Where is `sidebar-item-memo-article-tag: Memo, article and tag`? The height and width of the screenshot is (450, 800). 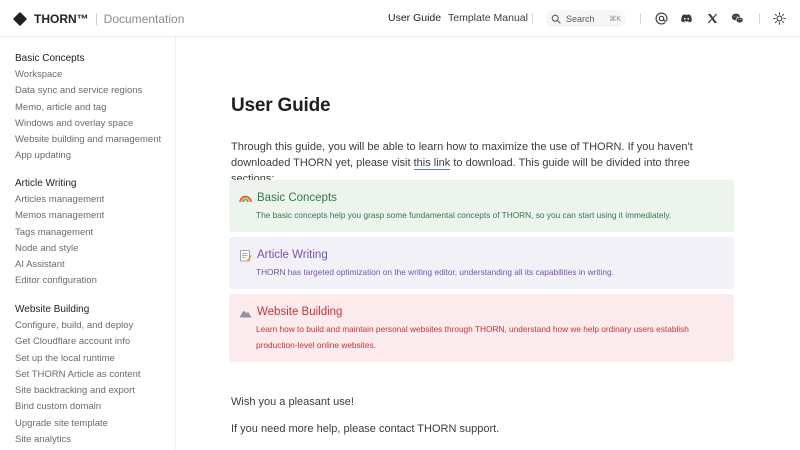 sidebar-item-memo-article-tag: Memo, article and tag is located at coordinates (88, 108).